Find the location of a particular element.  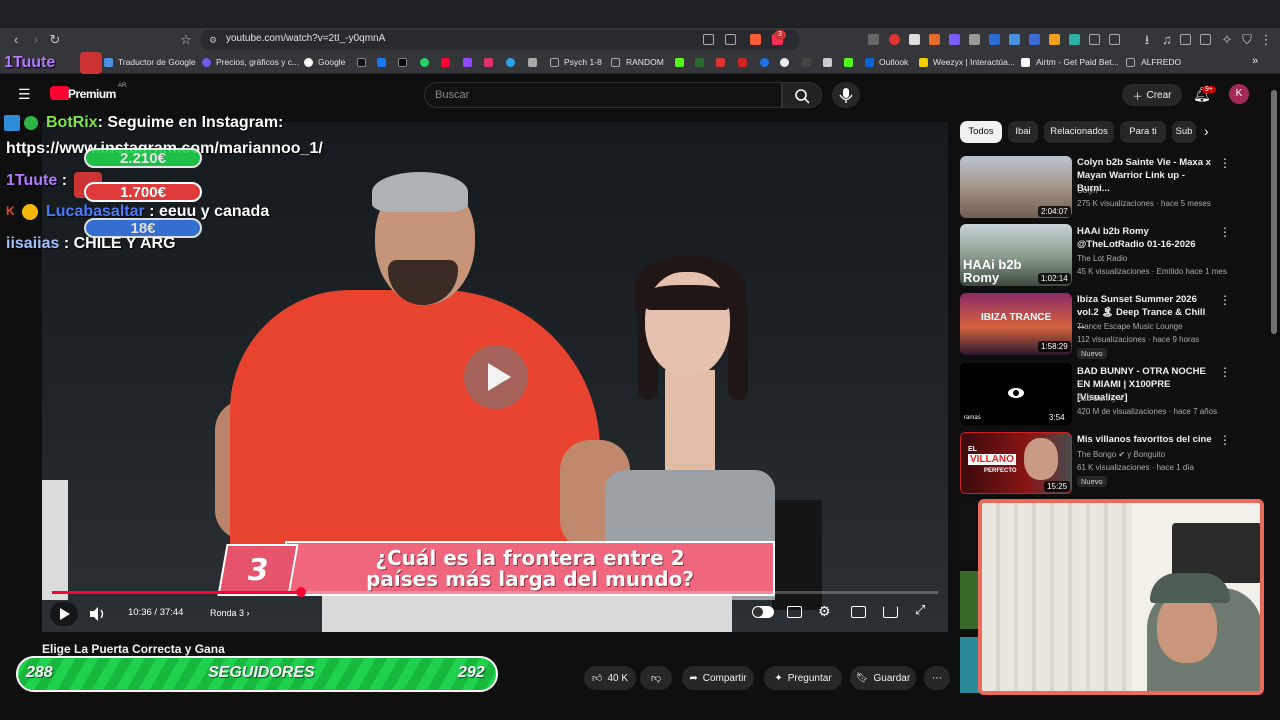

rec-meta: 112 visualizaciones · hace 9 horas is located at coordinates (1138, 339).